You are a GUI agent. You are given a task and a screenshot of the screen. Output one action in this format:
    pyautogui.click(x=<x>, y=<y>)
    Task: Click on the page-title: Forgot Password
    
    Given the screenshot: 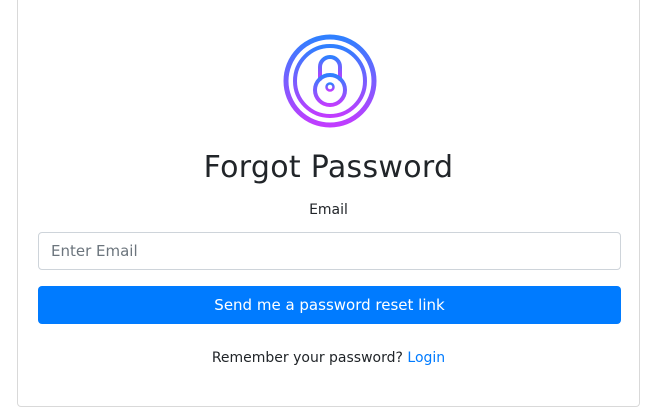 What is the action you would take?
    pyautogui.click(x=328, y=167)
    